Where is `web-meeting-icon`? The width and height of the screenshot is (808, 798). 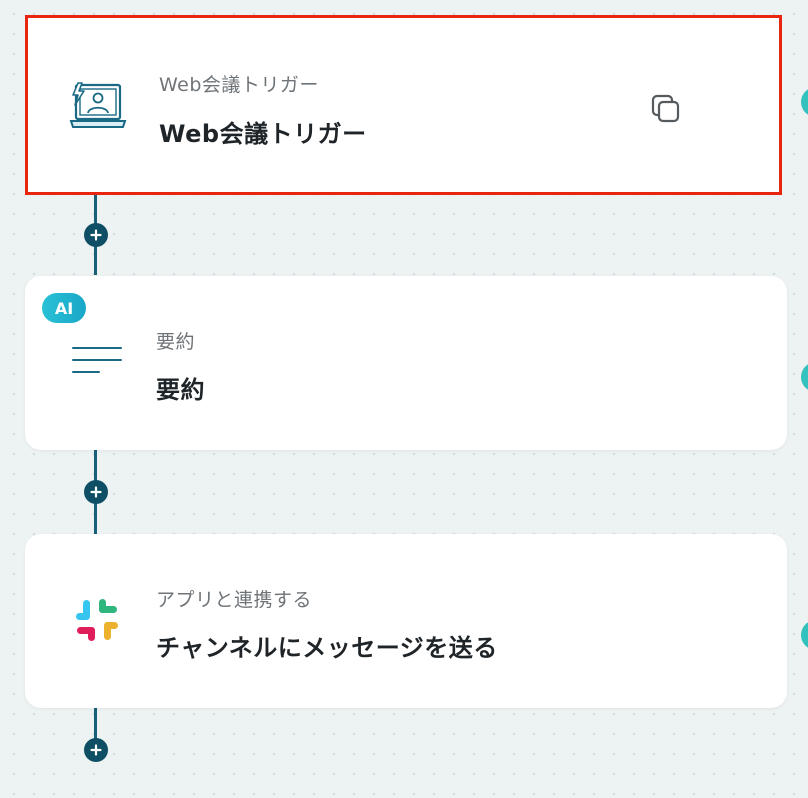 web-meeting-icon is located at coordinates (98, 107).